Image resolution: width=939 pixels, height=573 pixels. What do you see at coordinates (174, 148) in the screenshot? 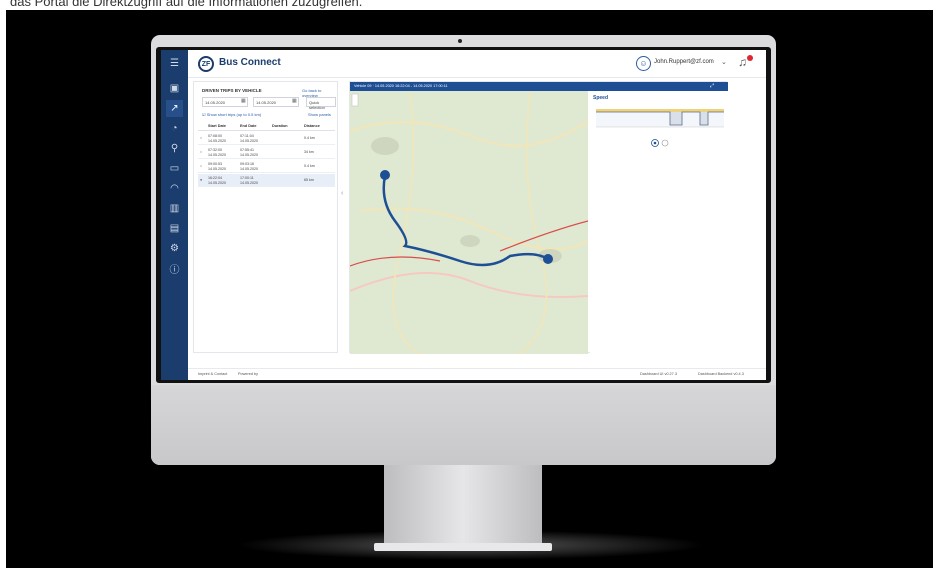
I see `search-icon: ⚲` at bounding box center [174, 148].